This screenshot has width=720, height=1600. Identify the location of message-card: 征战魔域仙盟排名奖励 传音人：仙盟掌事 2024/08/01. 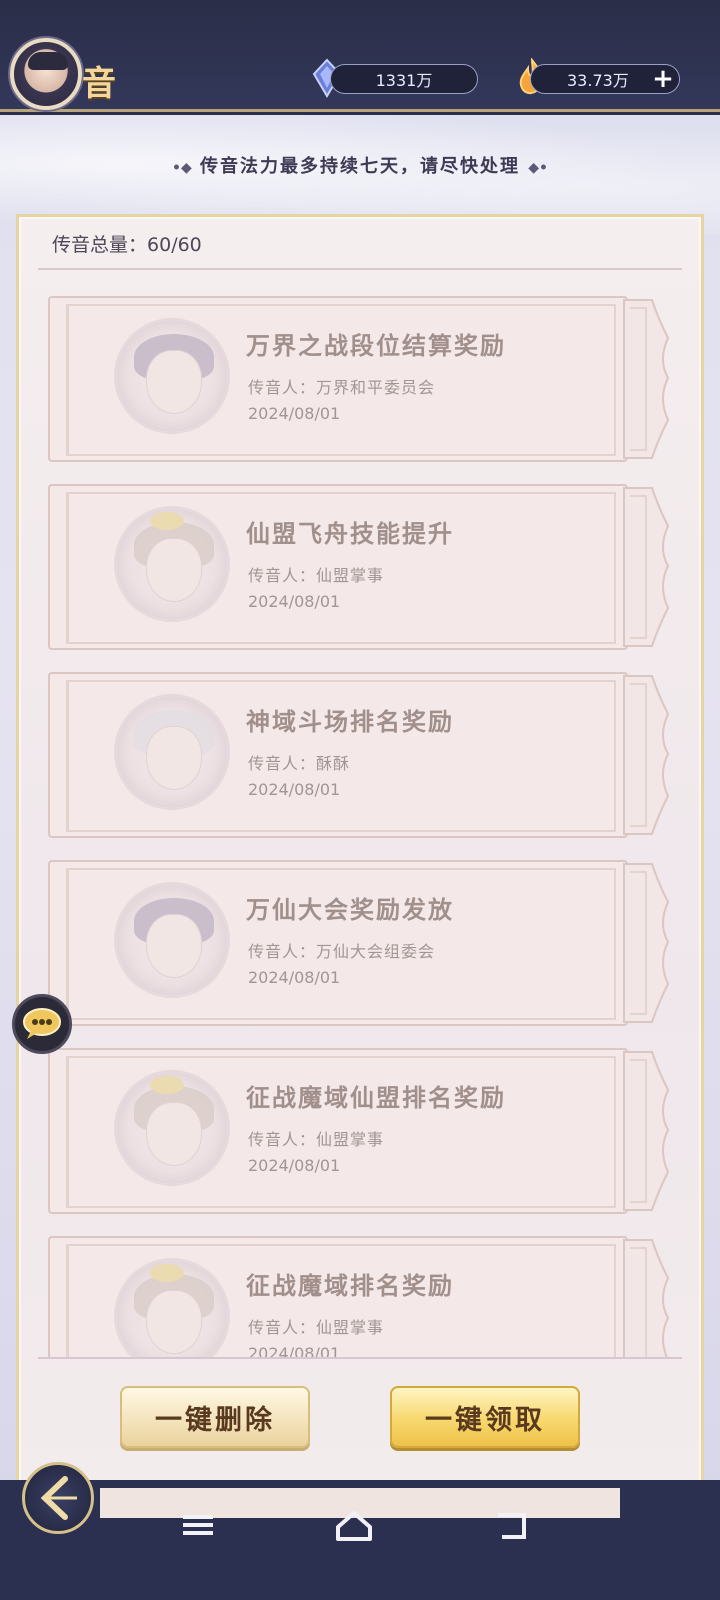
(359, 1131).